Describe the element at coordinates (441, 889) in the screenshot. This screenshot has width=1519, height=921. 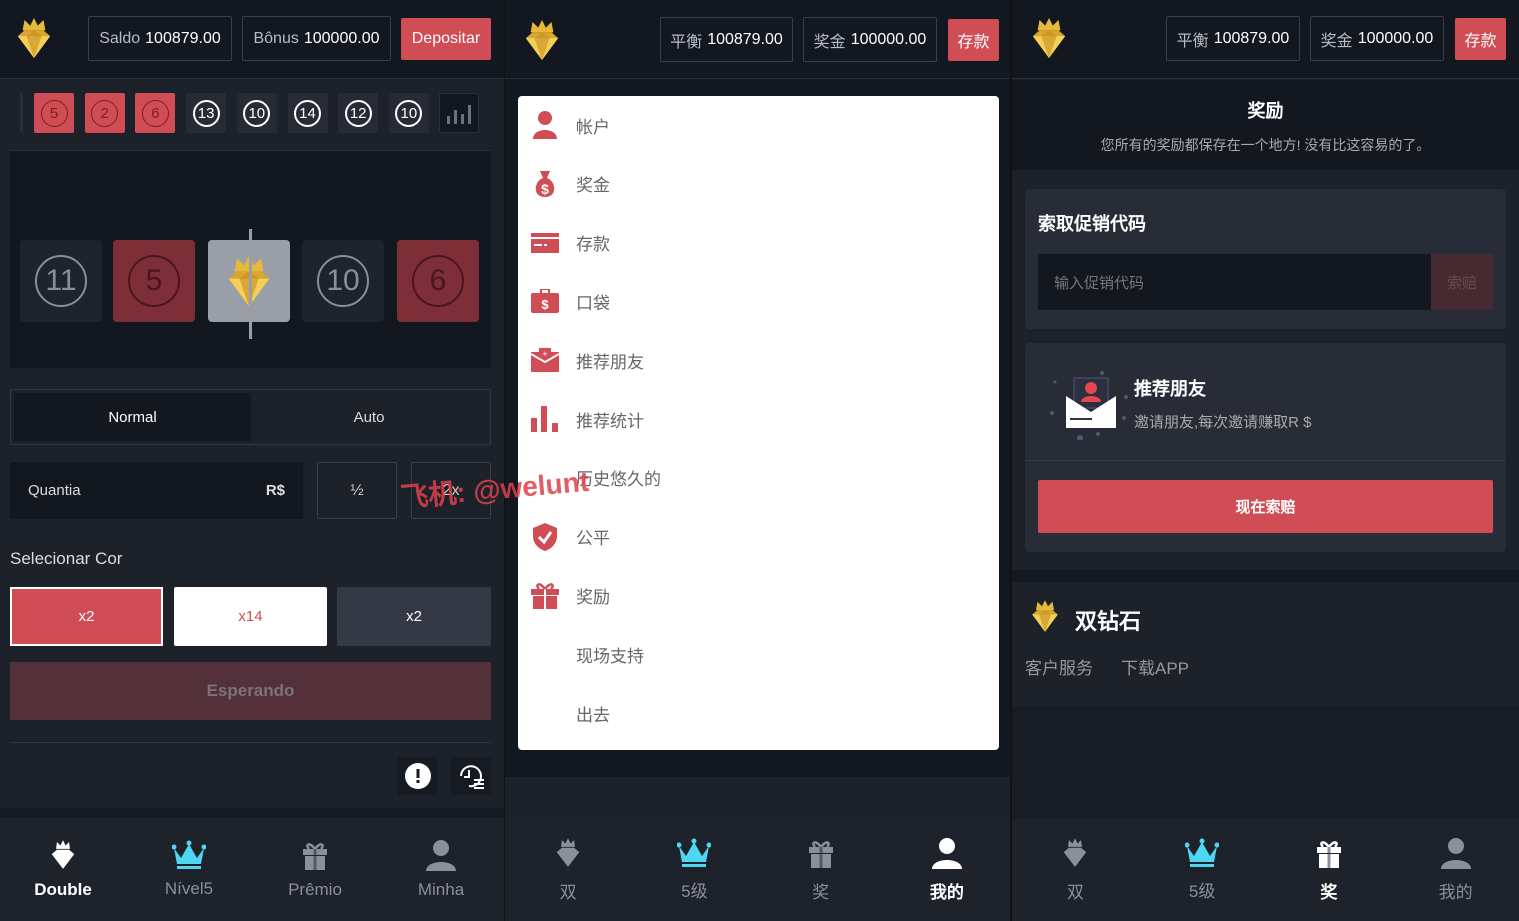
I see `nav-label: Minha` at that location.